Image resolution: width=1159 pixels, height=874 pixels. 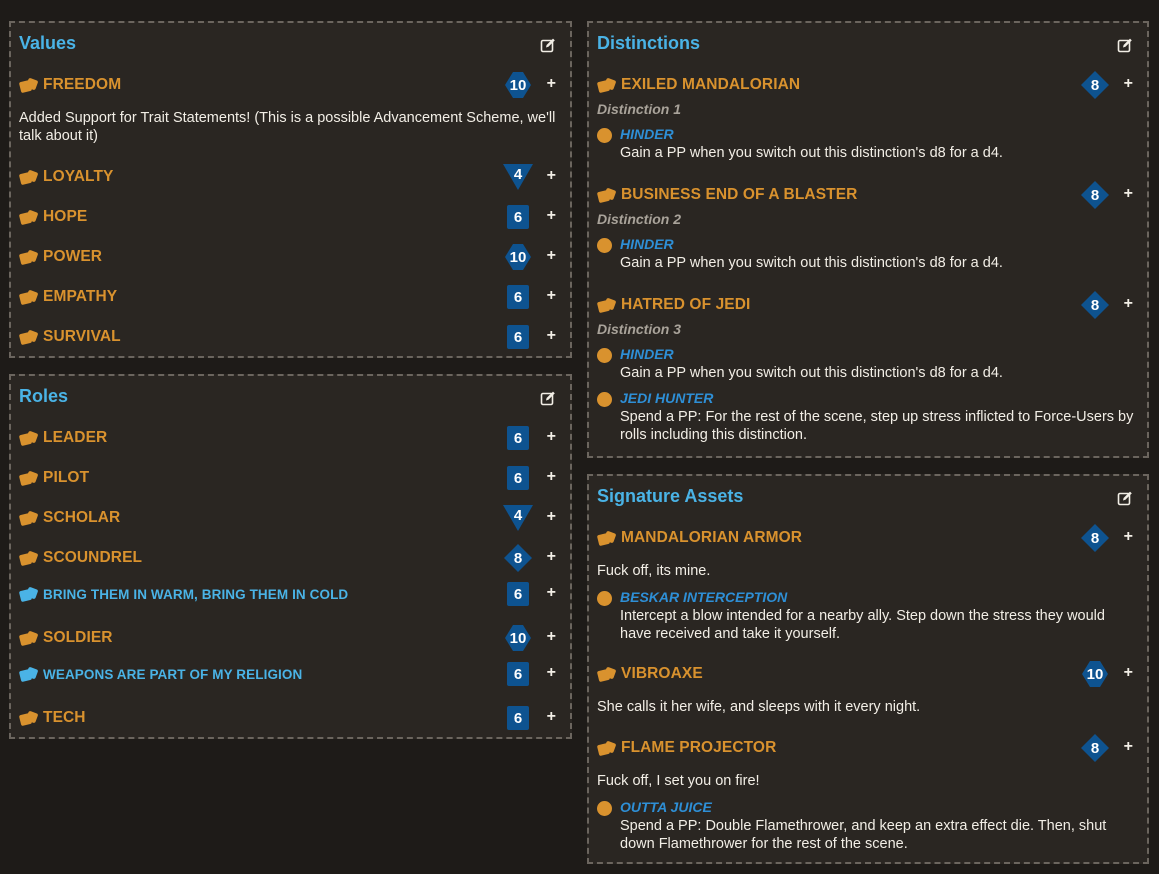 What do you see at coordinates (867, 748) in the screenshot?
I see `asset-row-flame-projector: FLAME PROJECTOR 8 +` at bounding box center [867, 748].